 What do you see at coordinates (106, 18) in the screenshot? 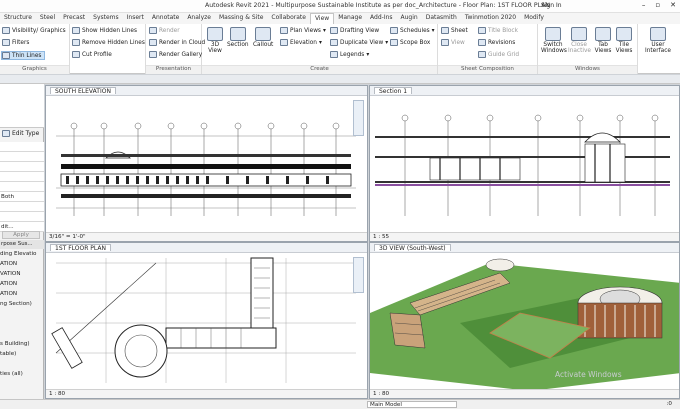
I see `tab-systems: Systems` at bounding box center [106, 18].